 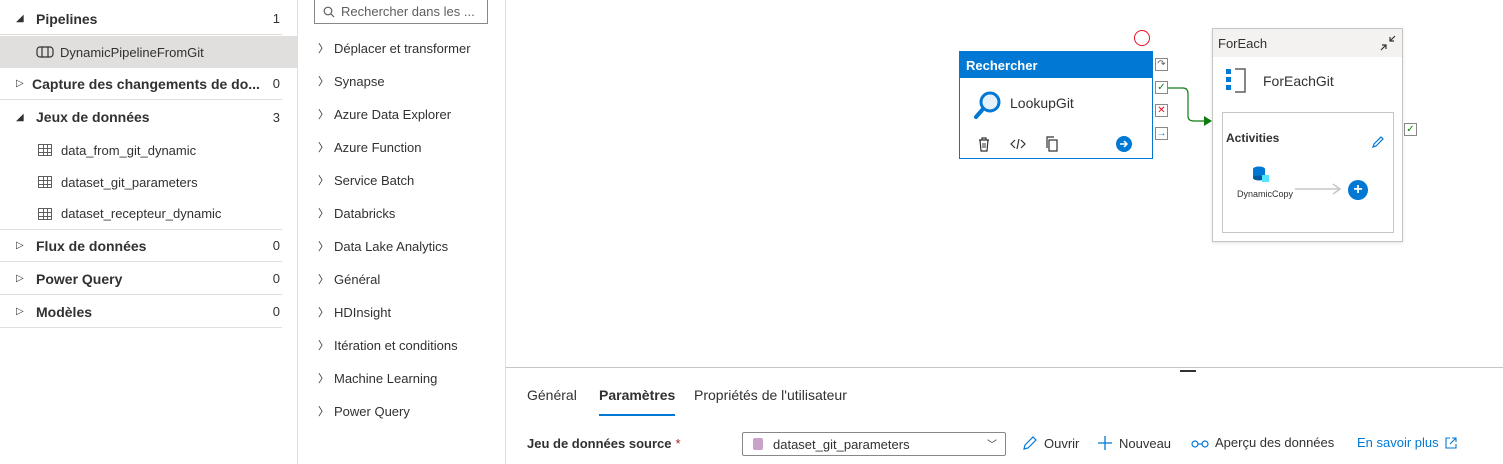 I want to click on preview-data-label: Aperçu des données, so click(x=1275, y=442).